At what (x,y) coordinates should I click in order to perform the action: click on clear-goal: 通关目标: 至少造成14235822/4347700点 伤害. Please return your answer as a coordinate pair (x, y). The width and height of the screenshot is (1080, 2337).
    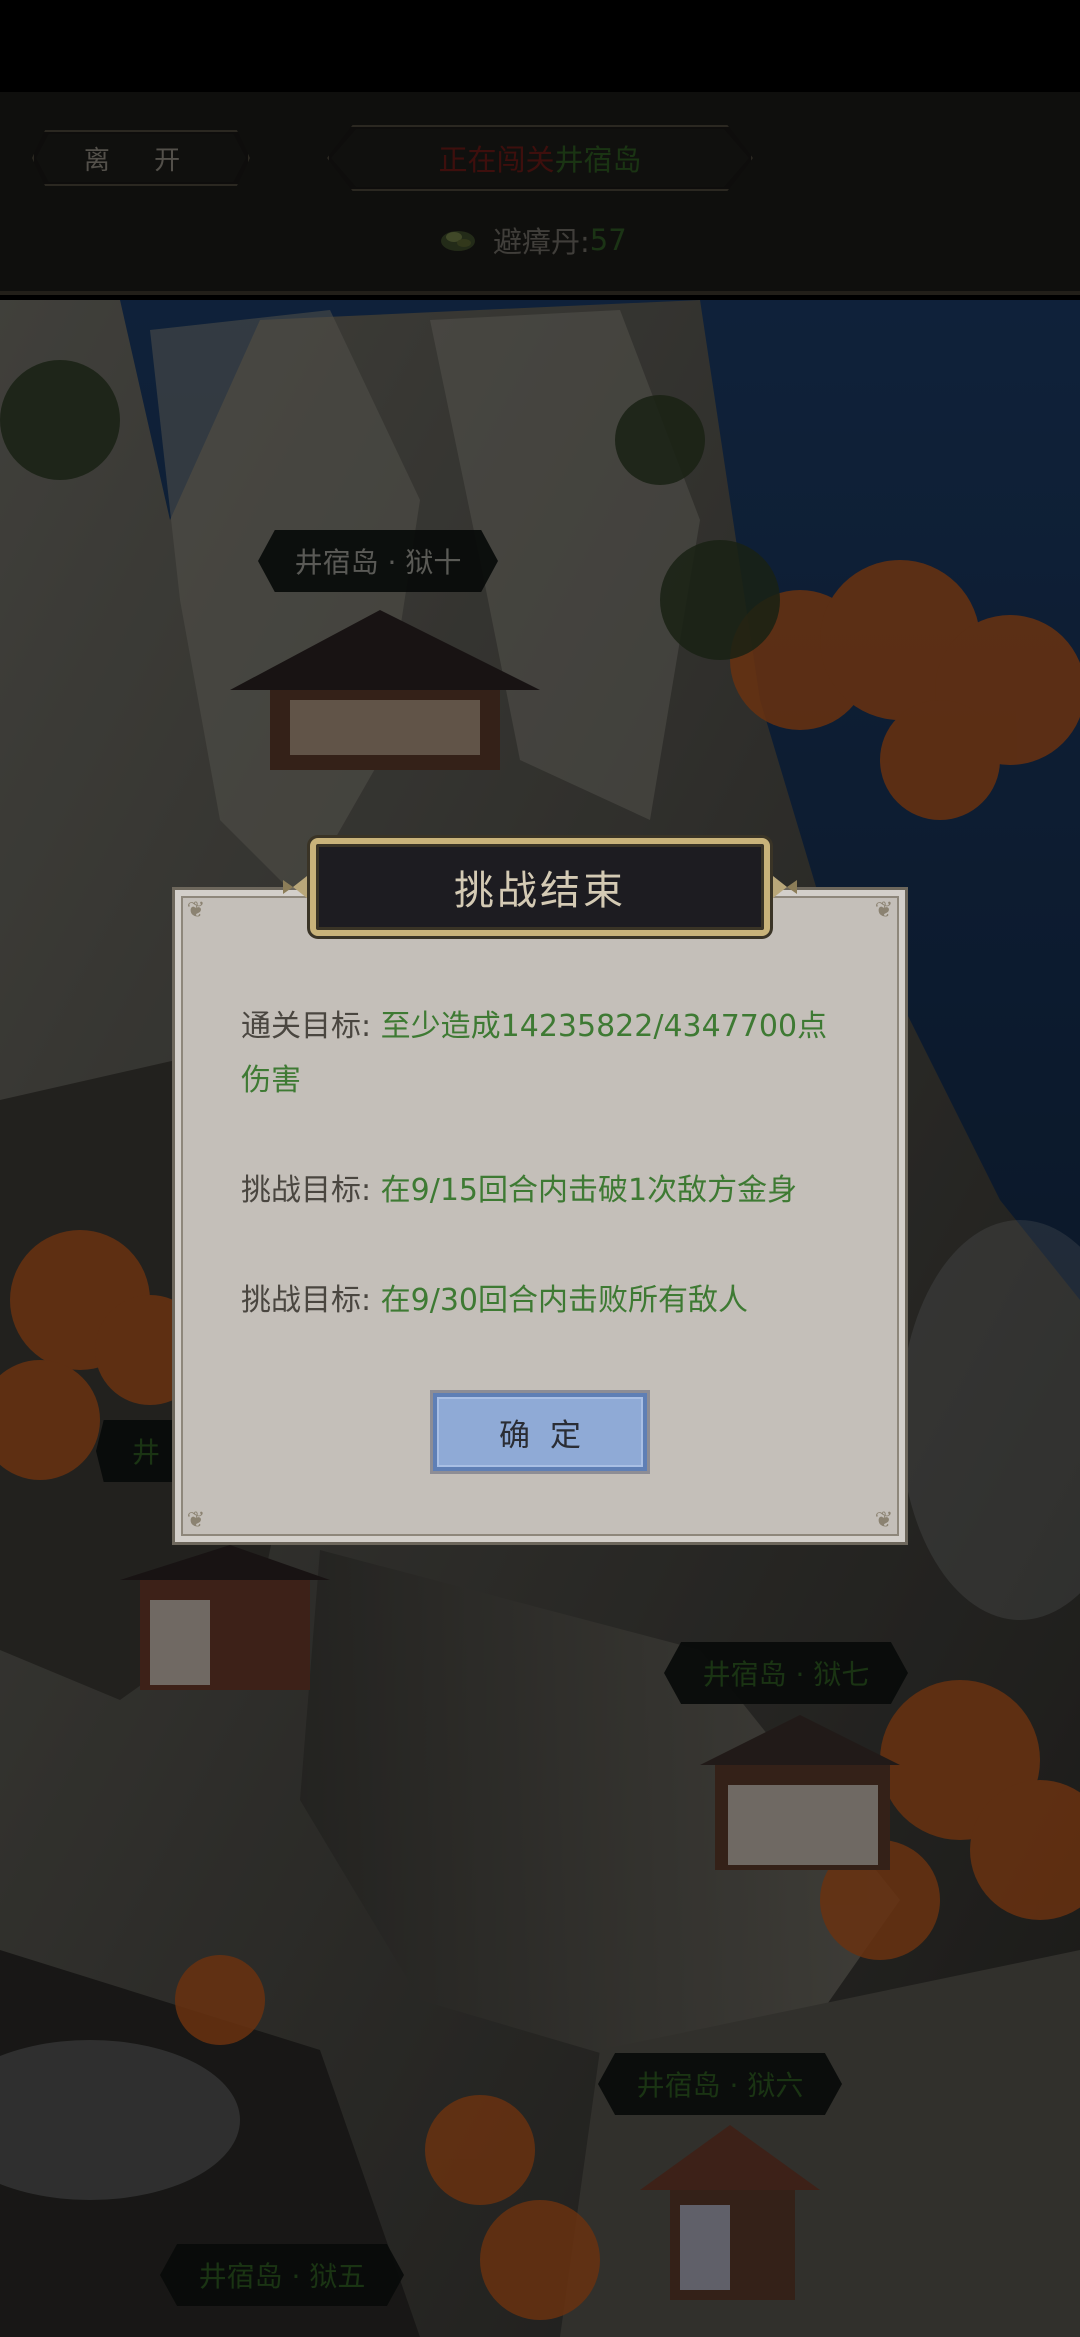
    Looking at the image, I should click on (551, 1054).